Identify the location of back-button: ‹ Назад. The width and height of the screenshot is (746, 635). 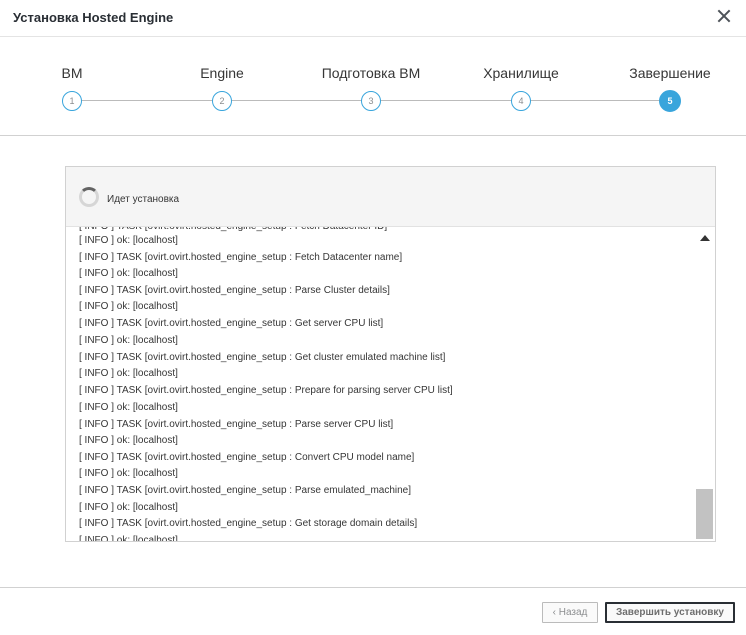
(570, 612).